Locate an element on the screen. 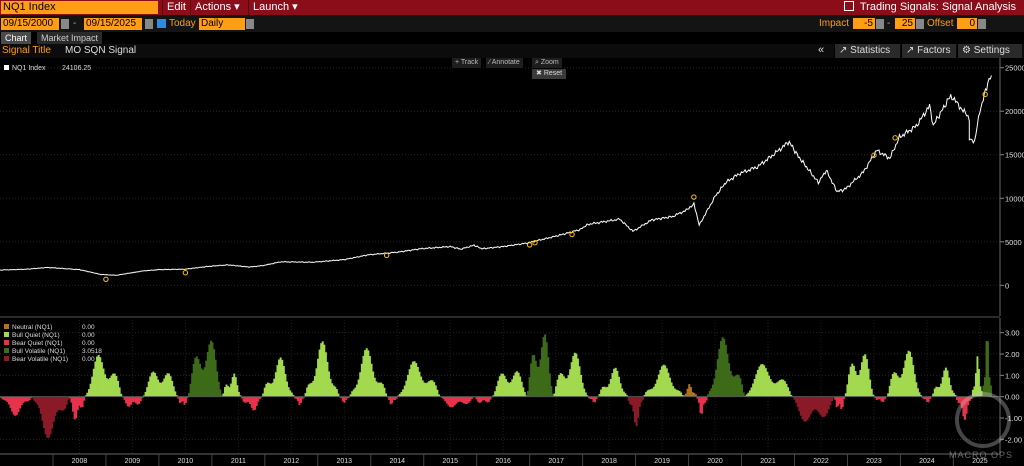 The image size is (1024, 466). x-tick-label: 2022 is located at coordinates (821, 461).